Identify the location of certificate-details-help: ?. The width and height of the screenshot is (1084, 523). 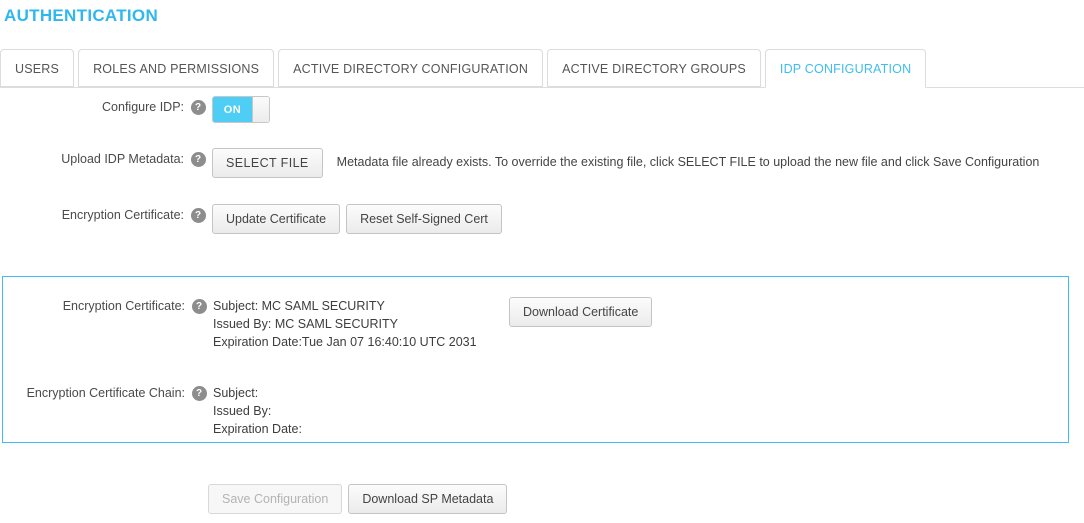
(199, 305).